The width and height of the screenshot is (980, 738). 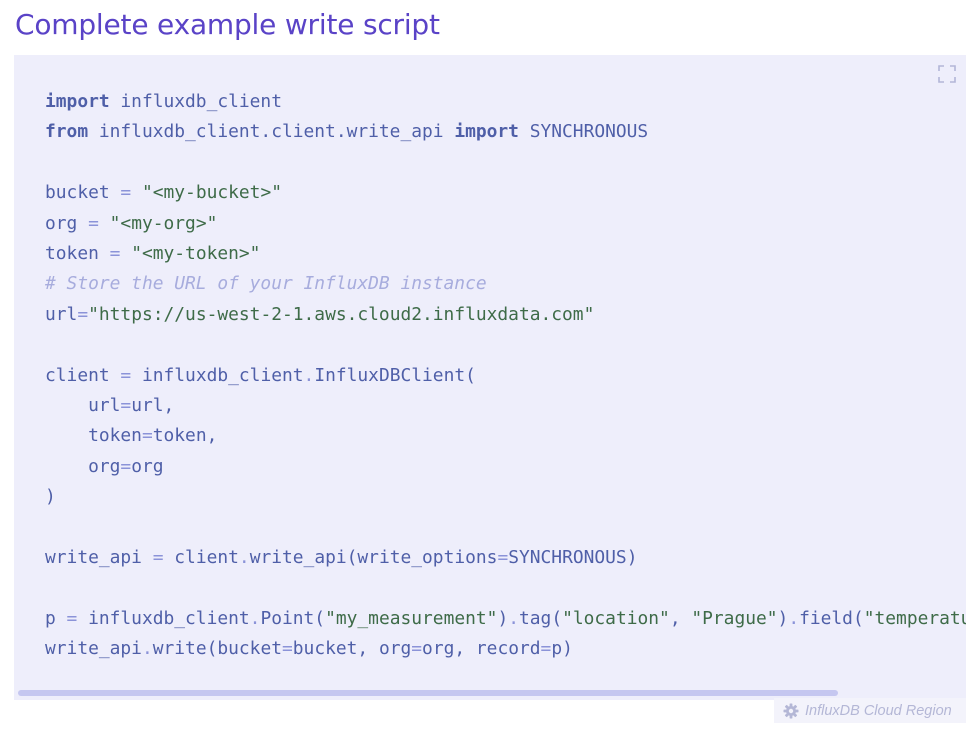 What do you see at coordinates (481, 649) in the screenshot?
I see `code-token: org, record` at bounding box center [481, 649].